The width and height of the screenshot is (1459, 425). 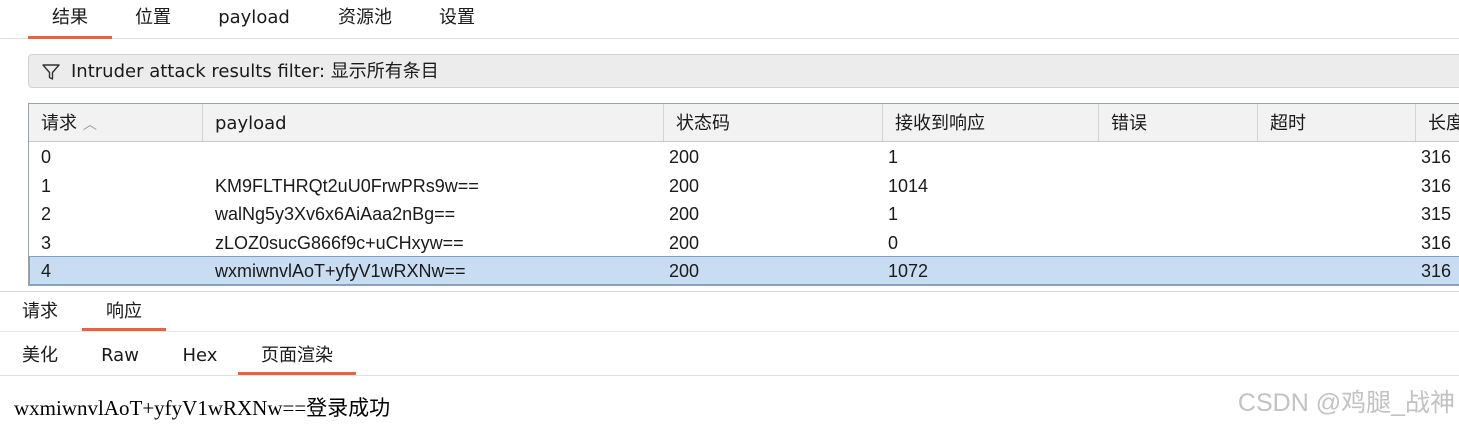 I want to click on column-header-payload: payload, so click(x=433, y=122).